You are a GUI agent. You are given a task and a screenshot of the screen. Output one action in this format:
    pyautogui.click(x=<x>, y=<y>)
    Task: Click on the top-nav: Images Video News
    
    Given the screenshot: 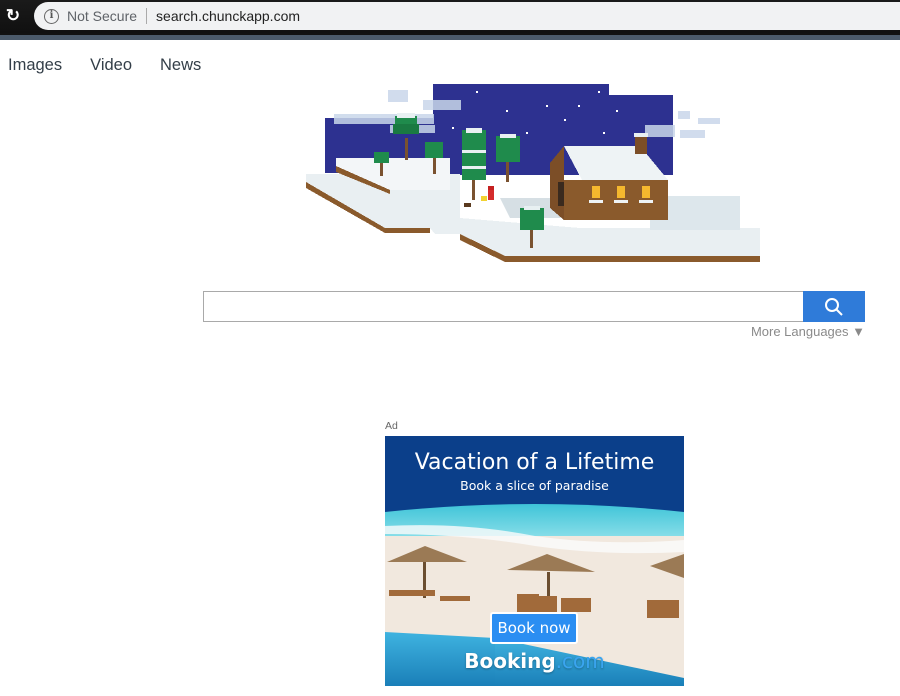 What is the action you would take?
    pyautogui.click(x=104, y=65)
    